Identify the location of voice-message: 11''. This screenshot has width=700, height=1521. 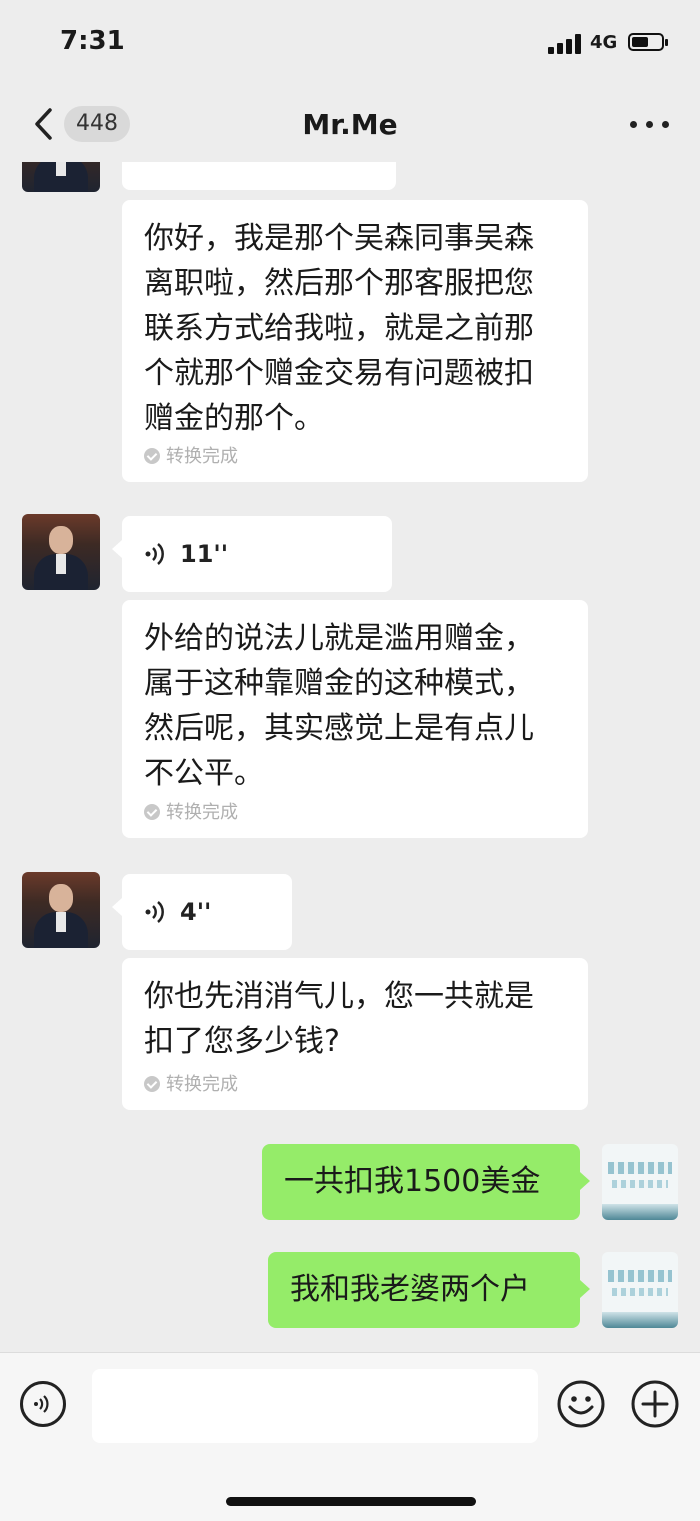
(252, 554).